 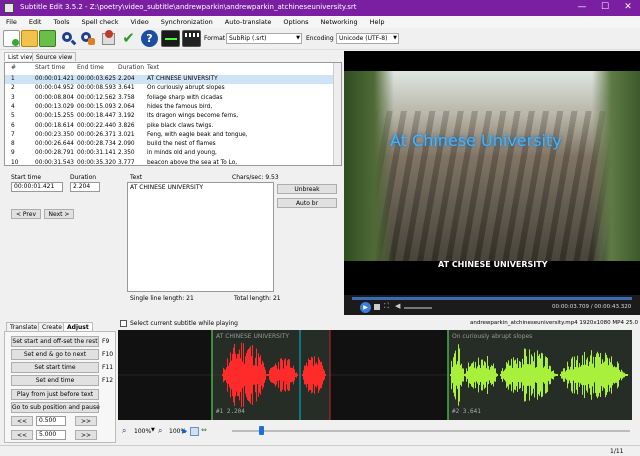 I want to click on visual-sync-icon, so click(x=108, y=38).